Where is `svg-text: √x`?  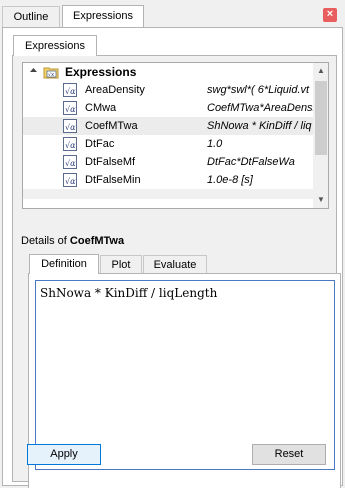 svg-text: √x is located at coordinates (51, 75).